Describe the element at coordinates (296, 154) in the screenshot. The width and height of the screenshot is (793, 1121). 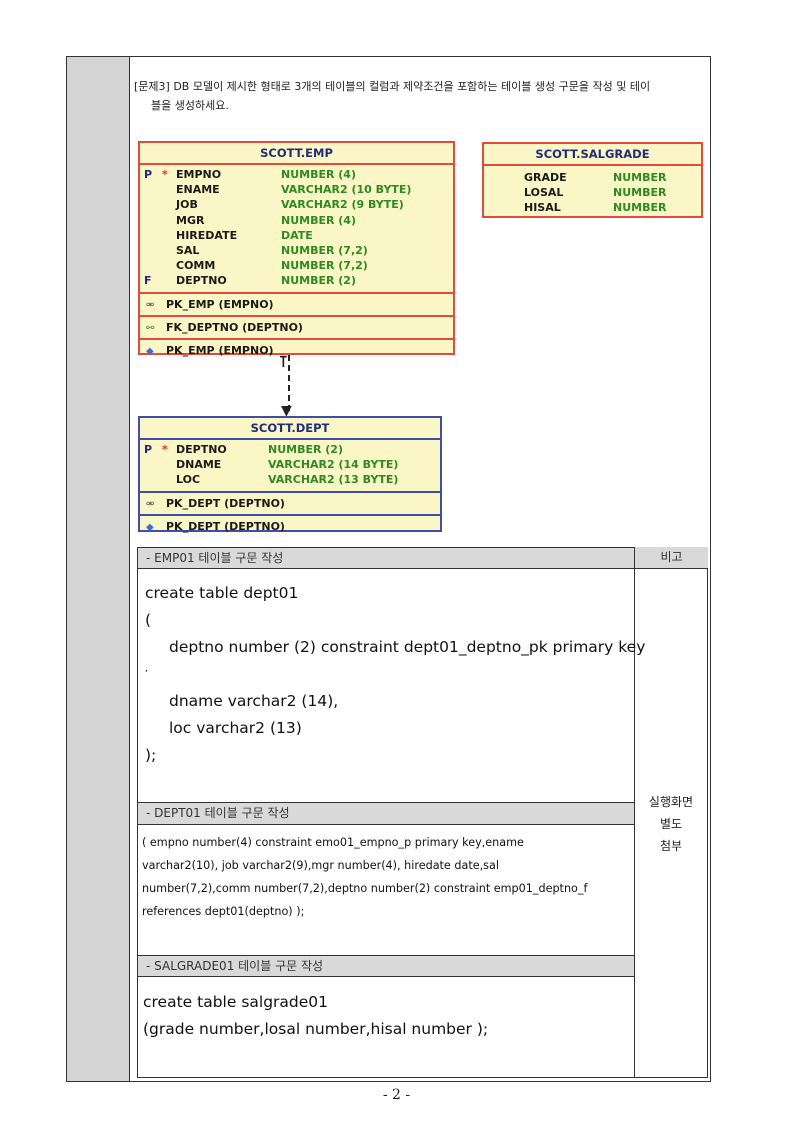
I see `erd-table-title: SCOTT.EMP` at that location.